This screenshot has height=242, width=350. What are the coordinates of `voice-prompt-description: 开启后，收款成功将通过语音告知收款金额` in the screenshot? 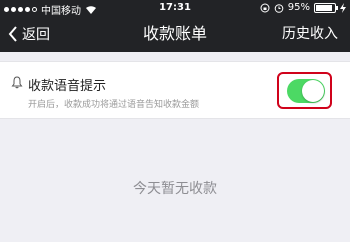 It's located at (114, 105).